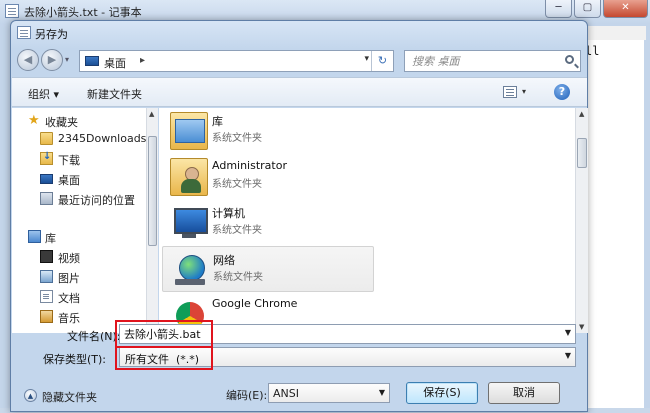 This screenshot has height=413, width=650. I want to click on file-name: 网络, so click(224, 260).